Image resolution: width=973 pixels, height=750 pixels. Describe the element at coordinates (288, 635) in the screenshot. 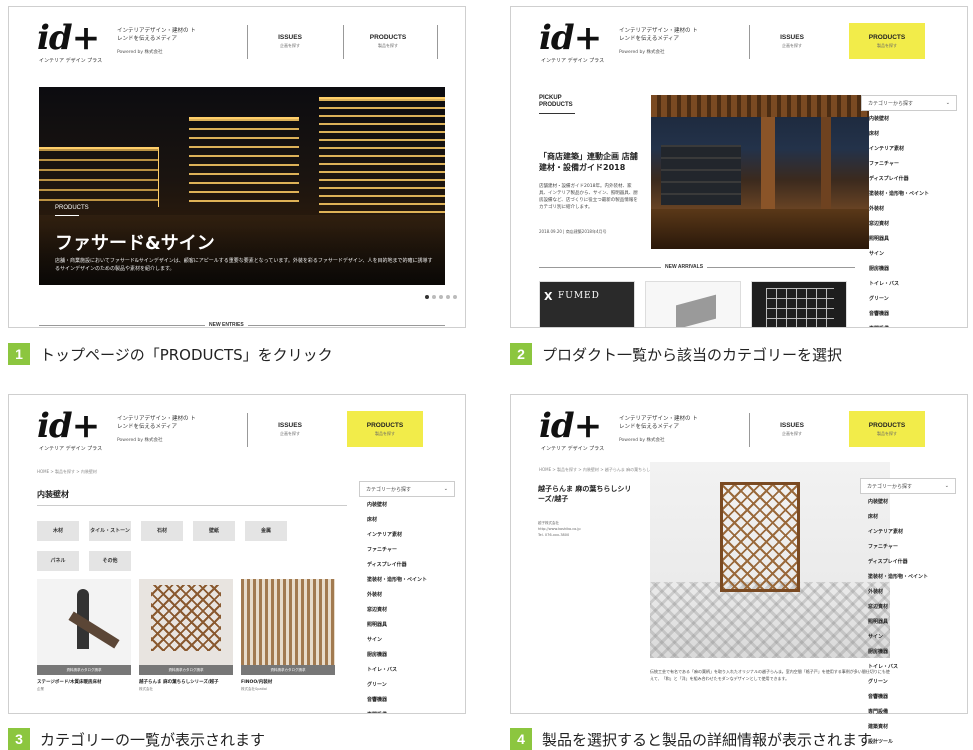

I see `product-card: 資料請求カタログ請求 FINOO/内装材 株式会社Spatial` at that location.